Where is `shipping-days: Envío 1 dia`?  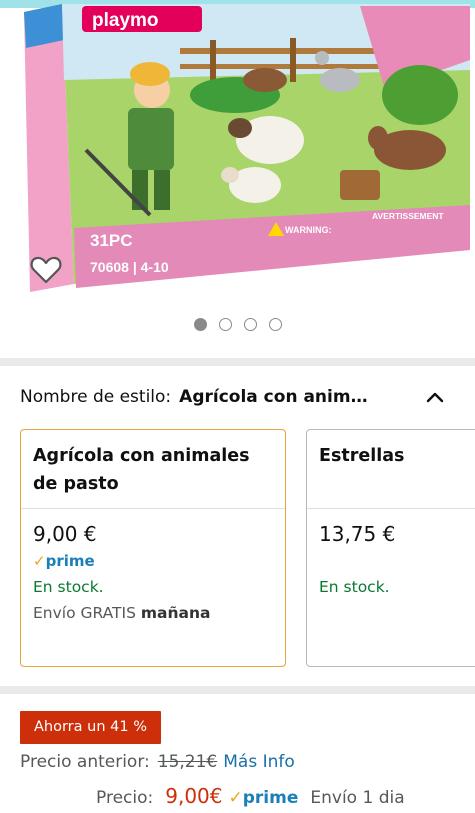
shipping-days: Envío 1 dia is located at coordinates (357, 798).